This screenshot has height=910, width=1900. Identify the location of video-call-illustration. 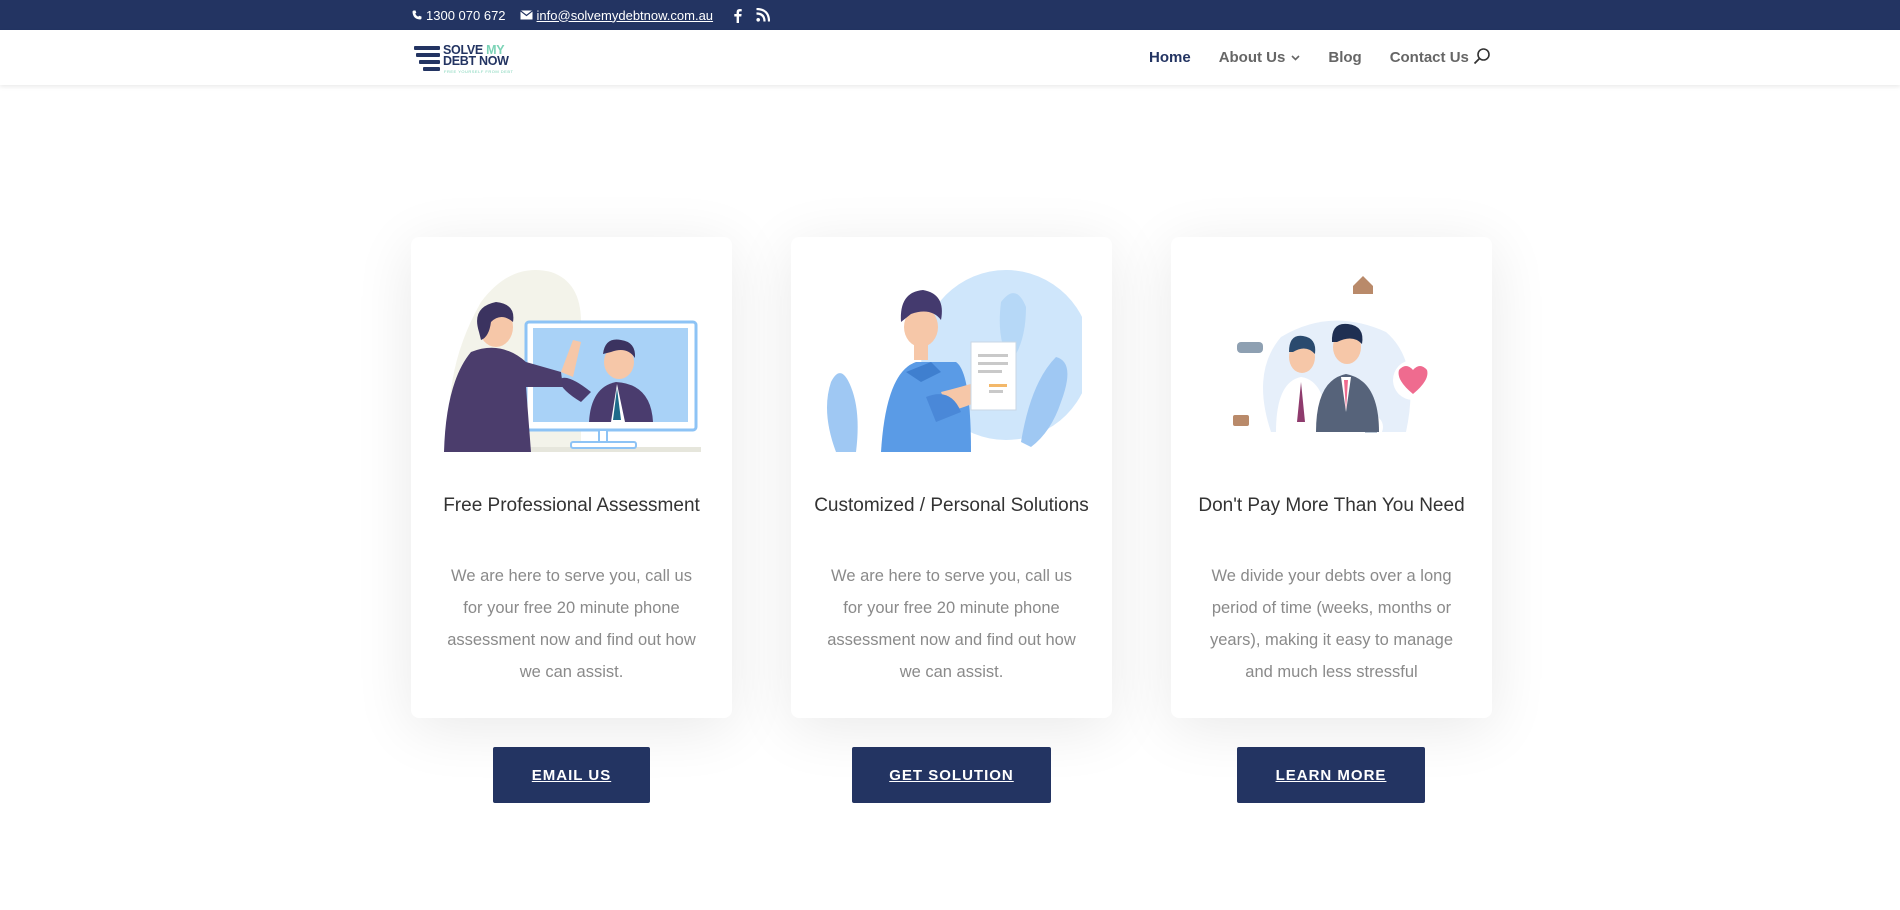
(572, 361).